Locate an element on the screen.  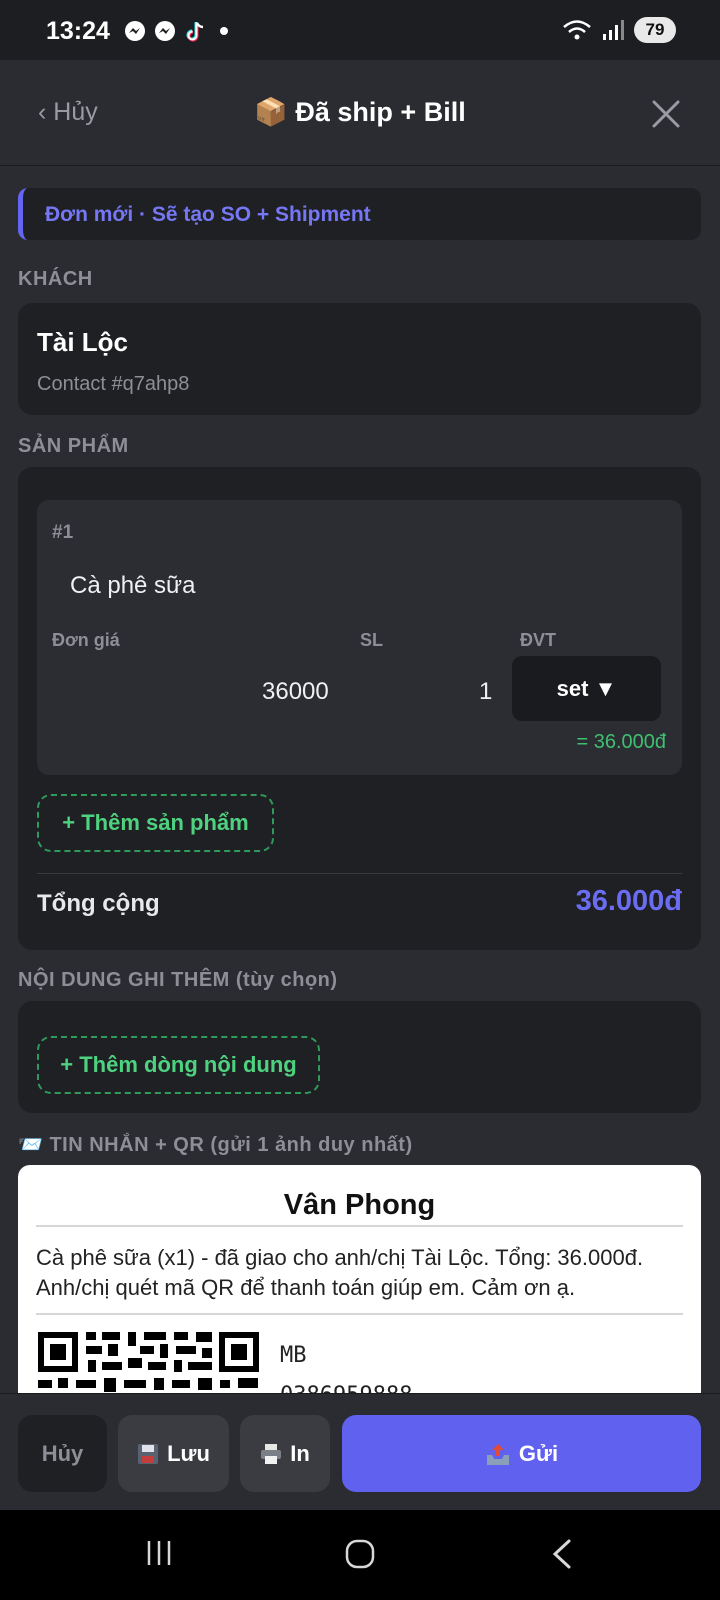
shop-name: Vân Phong is located at coordinates (359, 1205).